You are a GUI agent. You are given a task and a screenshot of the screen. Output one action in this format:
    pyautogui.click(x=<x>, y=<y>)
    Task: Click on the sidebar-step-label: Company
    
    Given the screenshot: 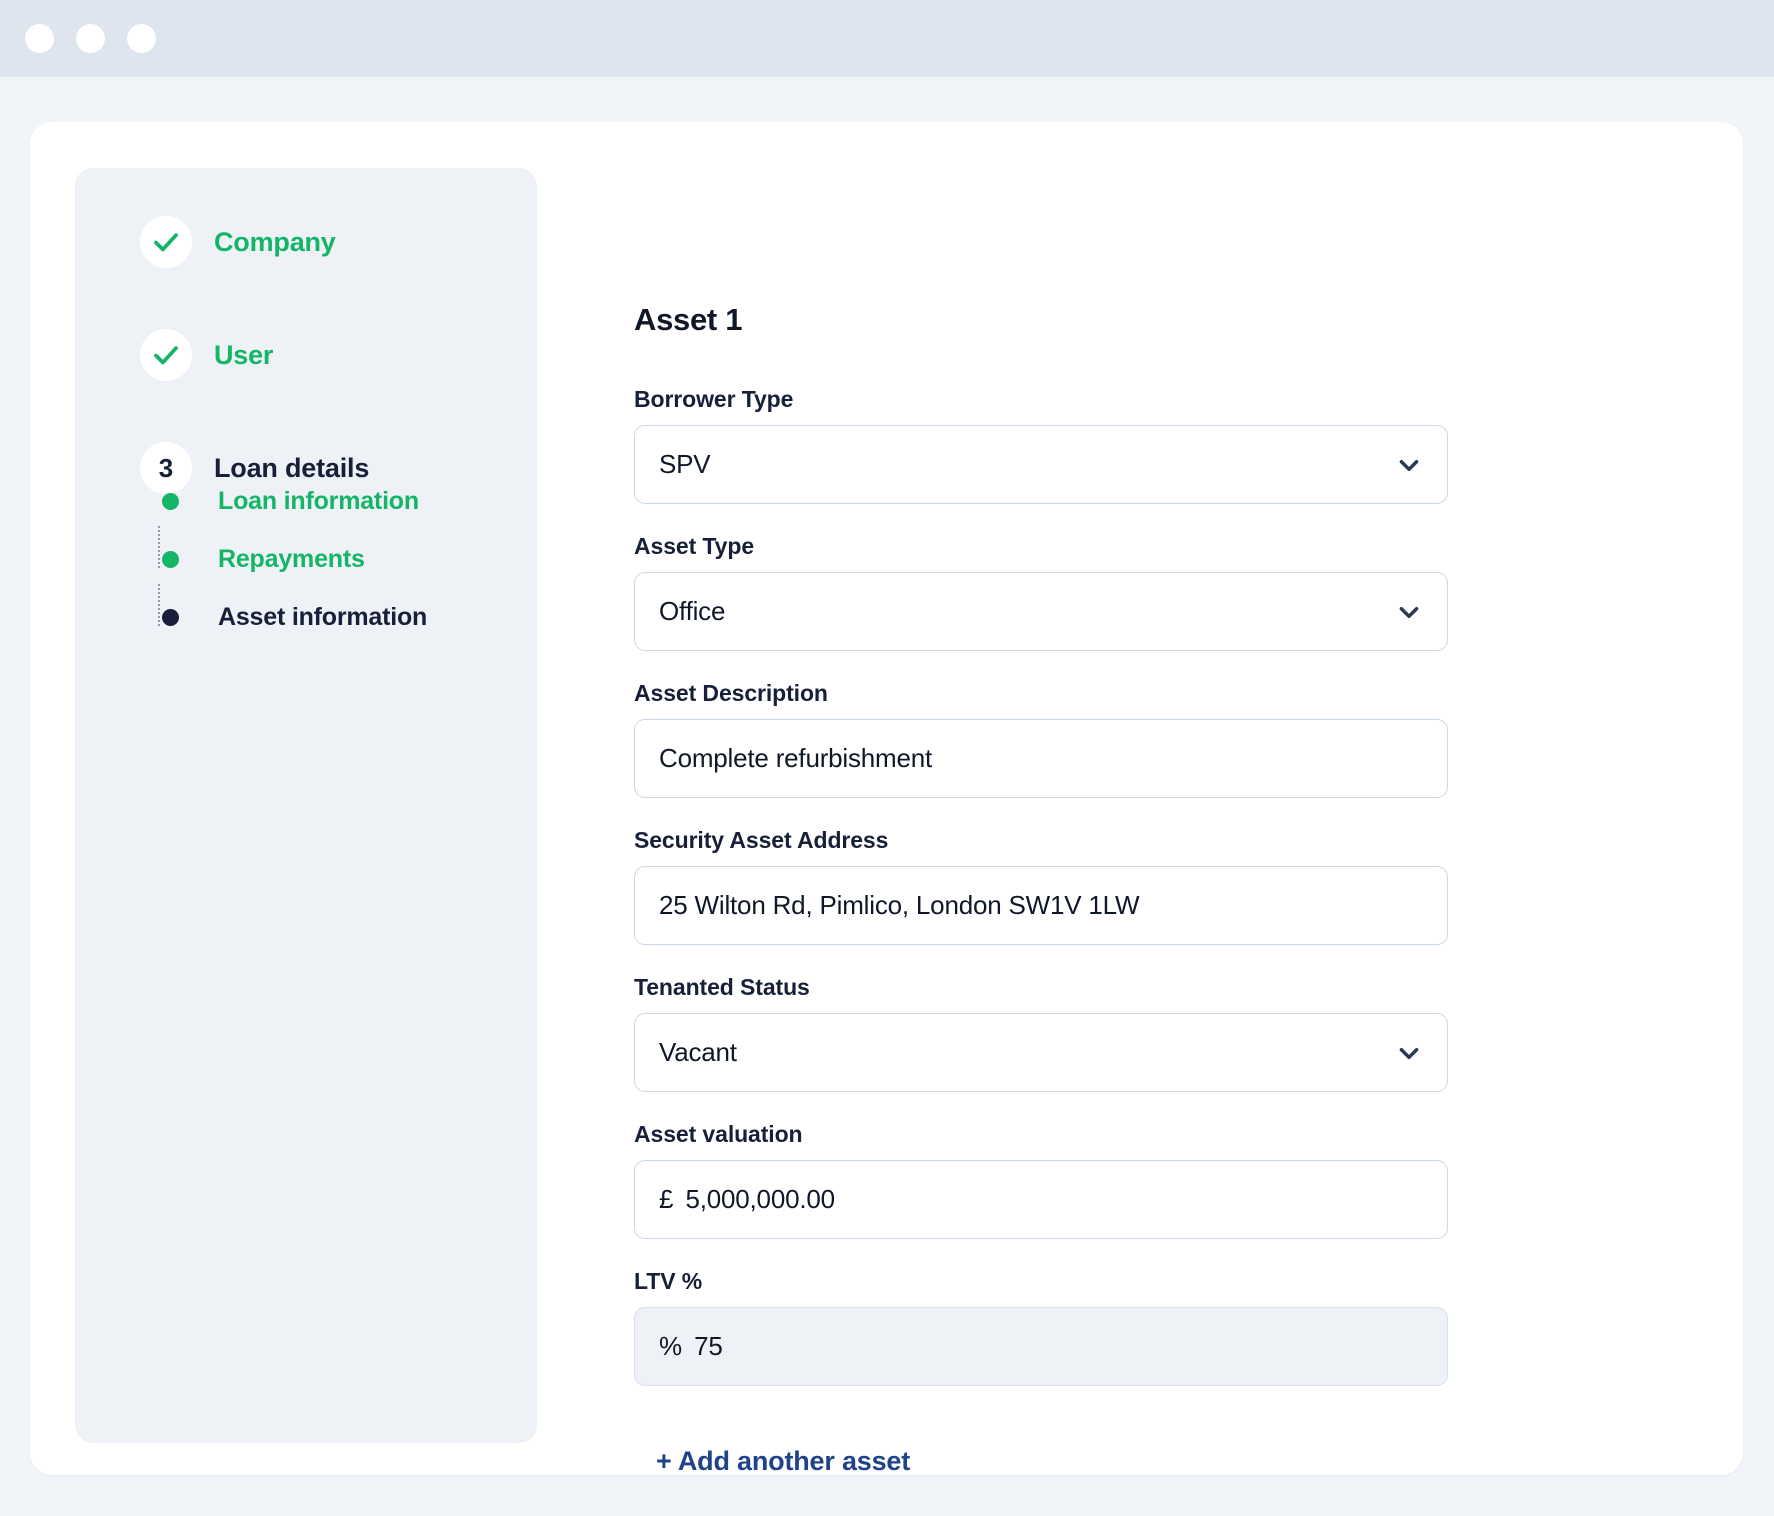 What is the action you would take?
    pyautogui.click(x=275, y=241)
    